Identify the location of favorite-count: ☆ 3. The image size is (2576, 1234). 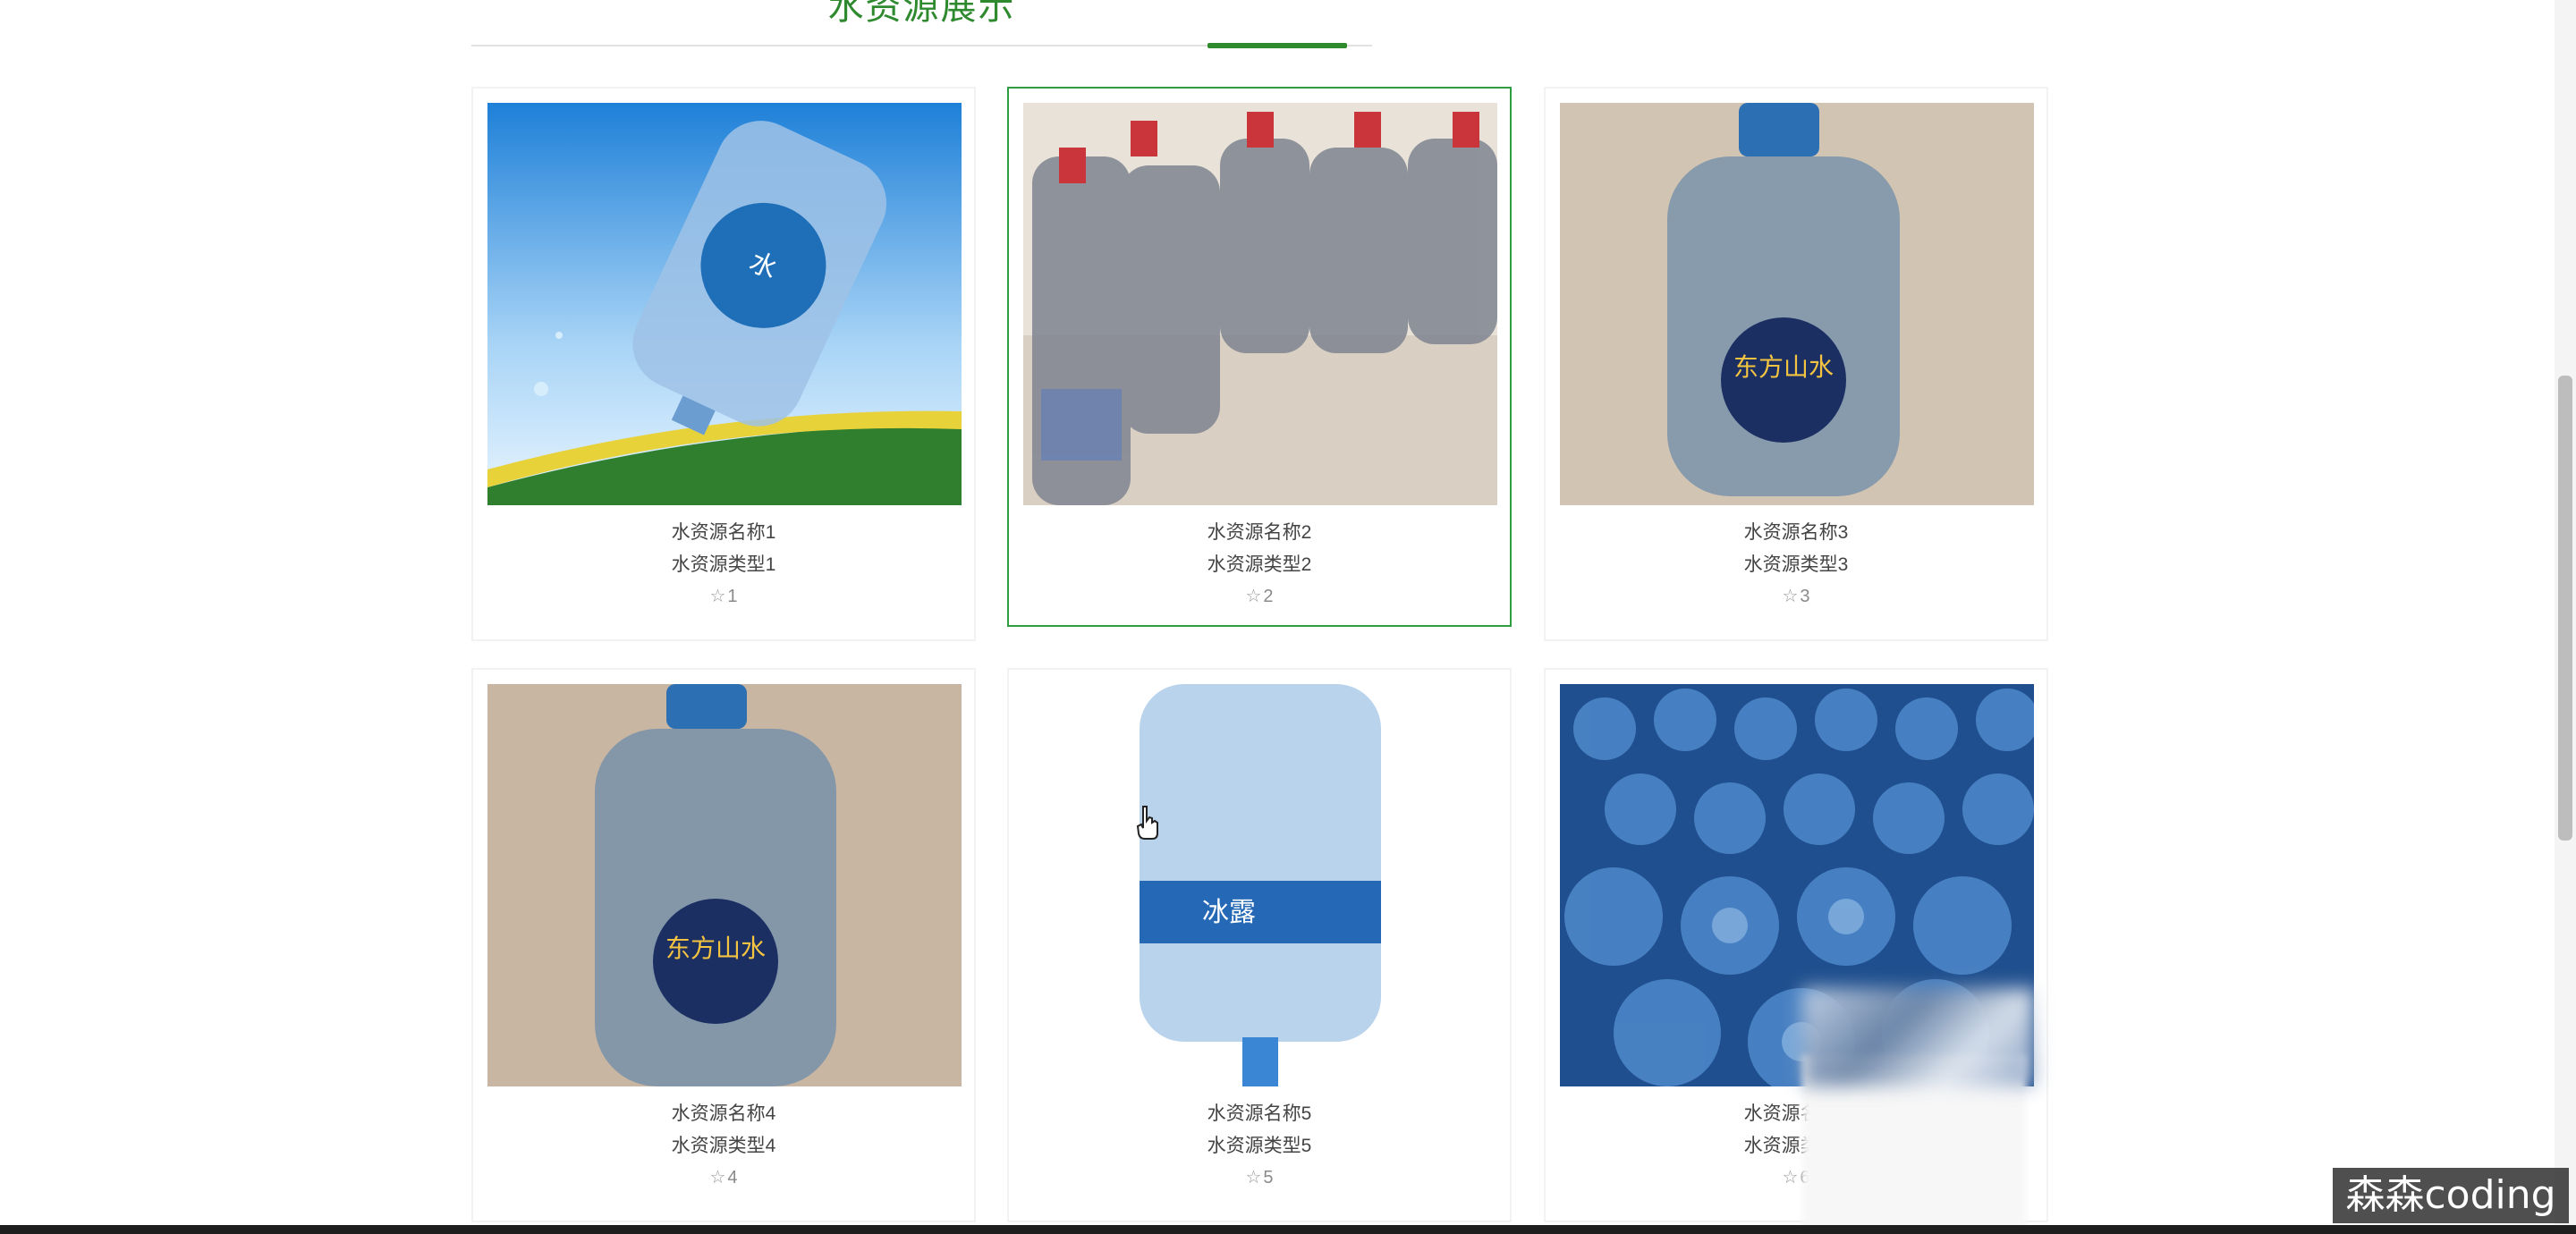
(1796, 596).